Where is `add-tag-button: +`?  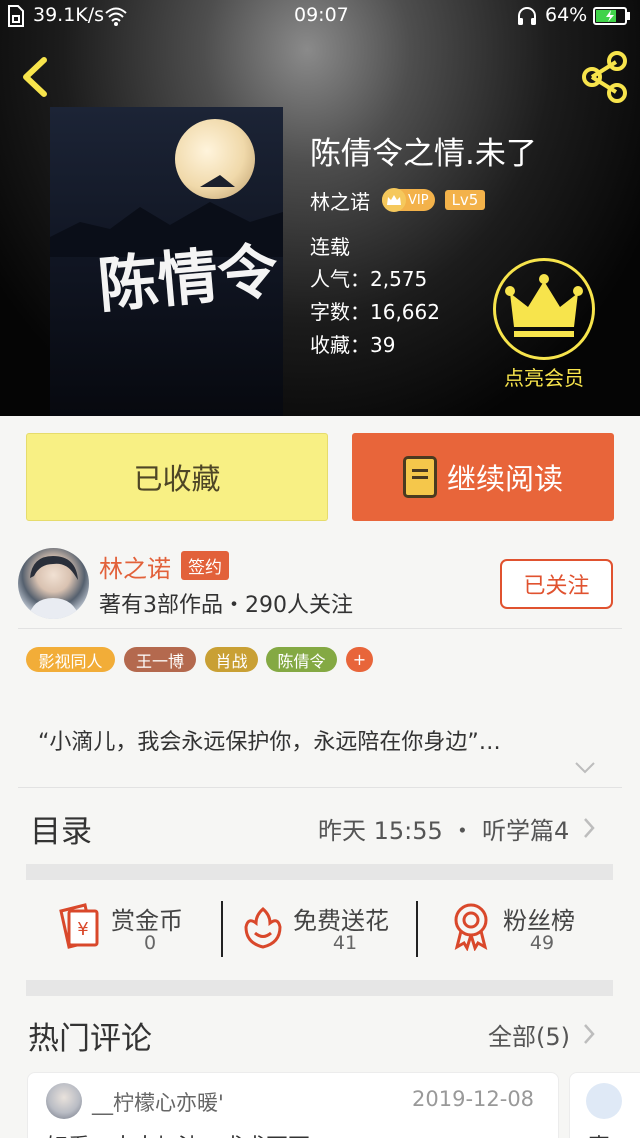 add-tag-button: + is located at coordinates (359, 659).